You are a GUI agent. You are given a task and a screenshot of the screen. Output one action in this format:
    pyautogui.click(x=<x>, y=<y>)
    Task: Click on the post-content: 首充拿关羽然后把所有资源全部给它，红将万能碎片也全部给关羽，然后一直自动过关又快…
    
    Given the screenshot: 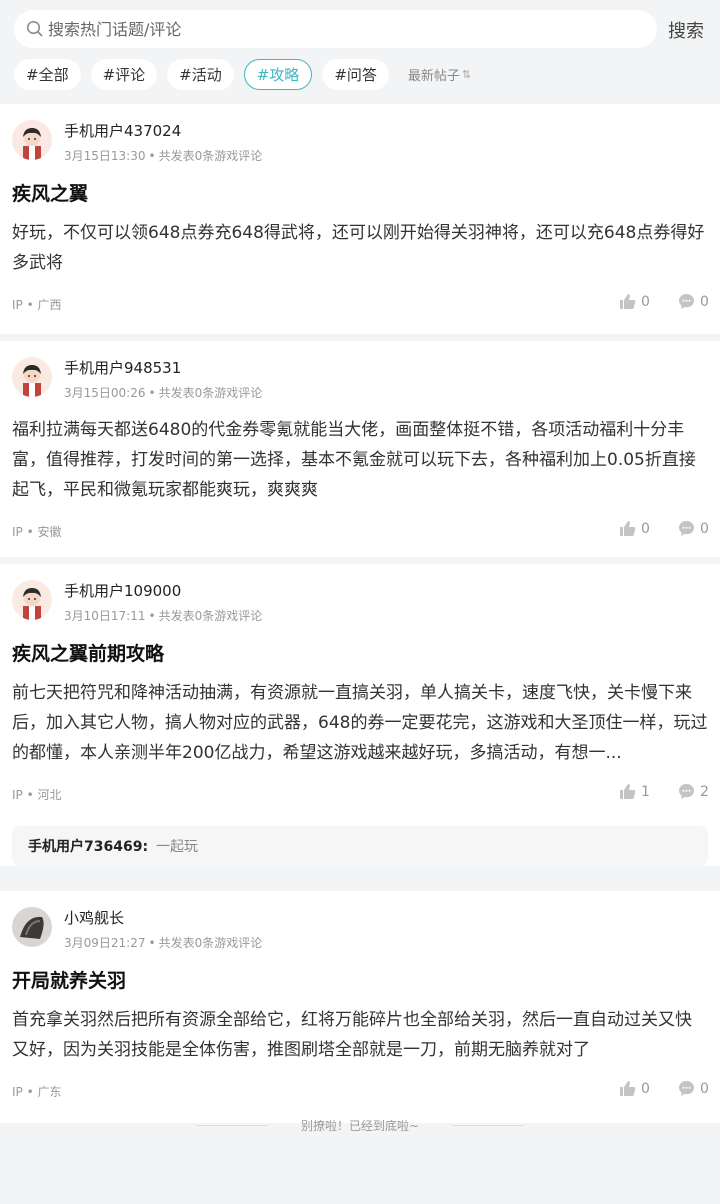 What is the action you would take?
    pyautogui.click(x=352, y=1035)
    